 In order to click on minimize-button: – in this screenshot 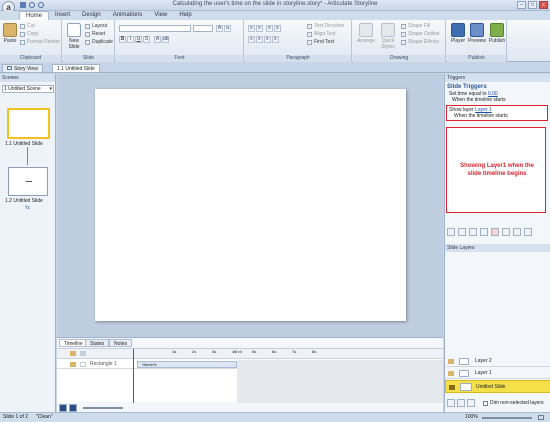, I will do `click(521, 5)`.